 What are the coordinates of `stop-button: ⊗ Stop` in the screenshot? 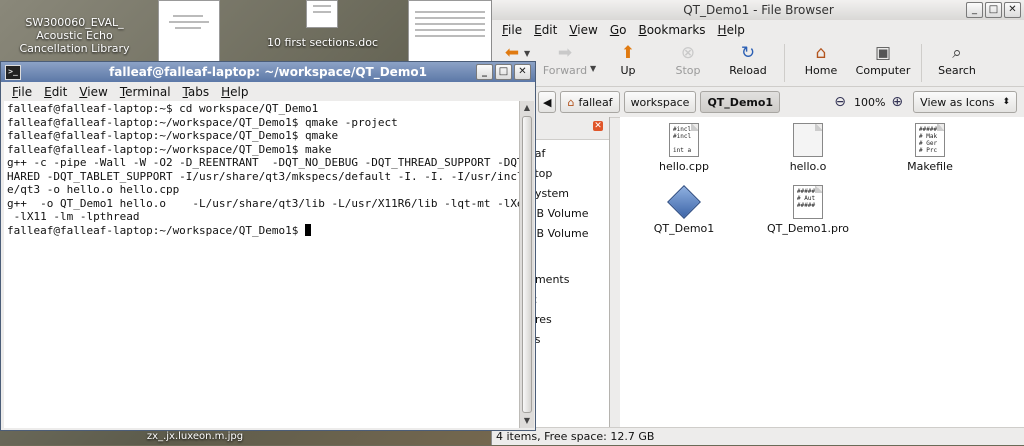 It's located at (688, 58).